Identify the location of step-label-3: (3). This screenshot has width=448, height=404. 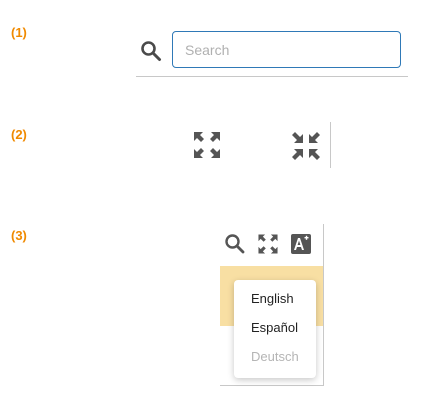
(19, 235).